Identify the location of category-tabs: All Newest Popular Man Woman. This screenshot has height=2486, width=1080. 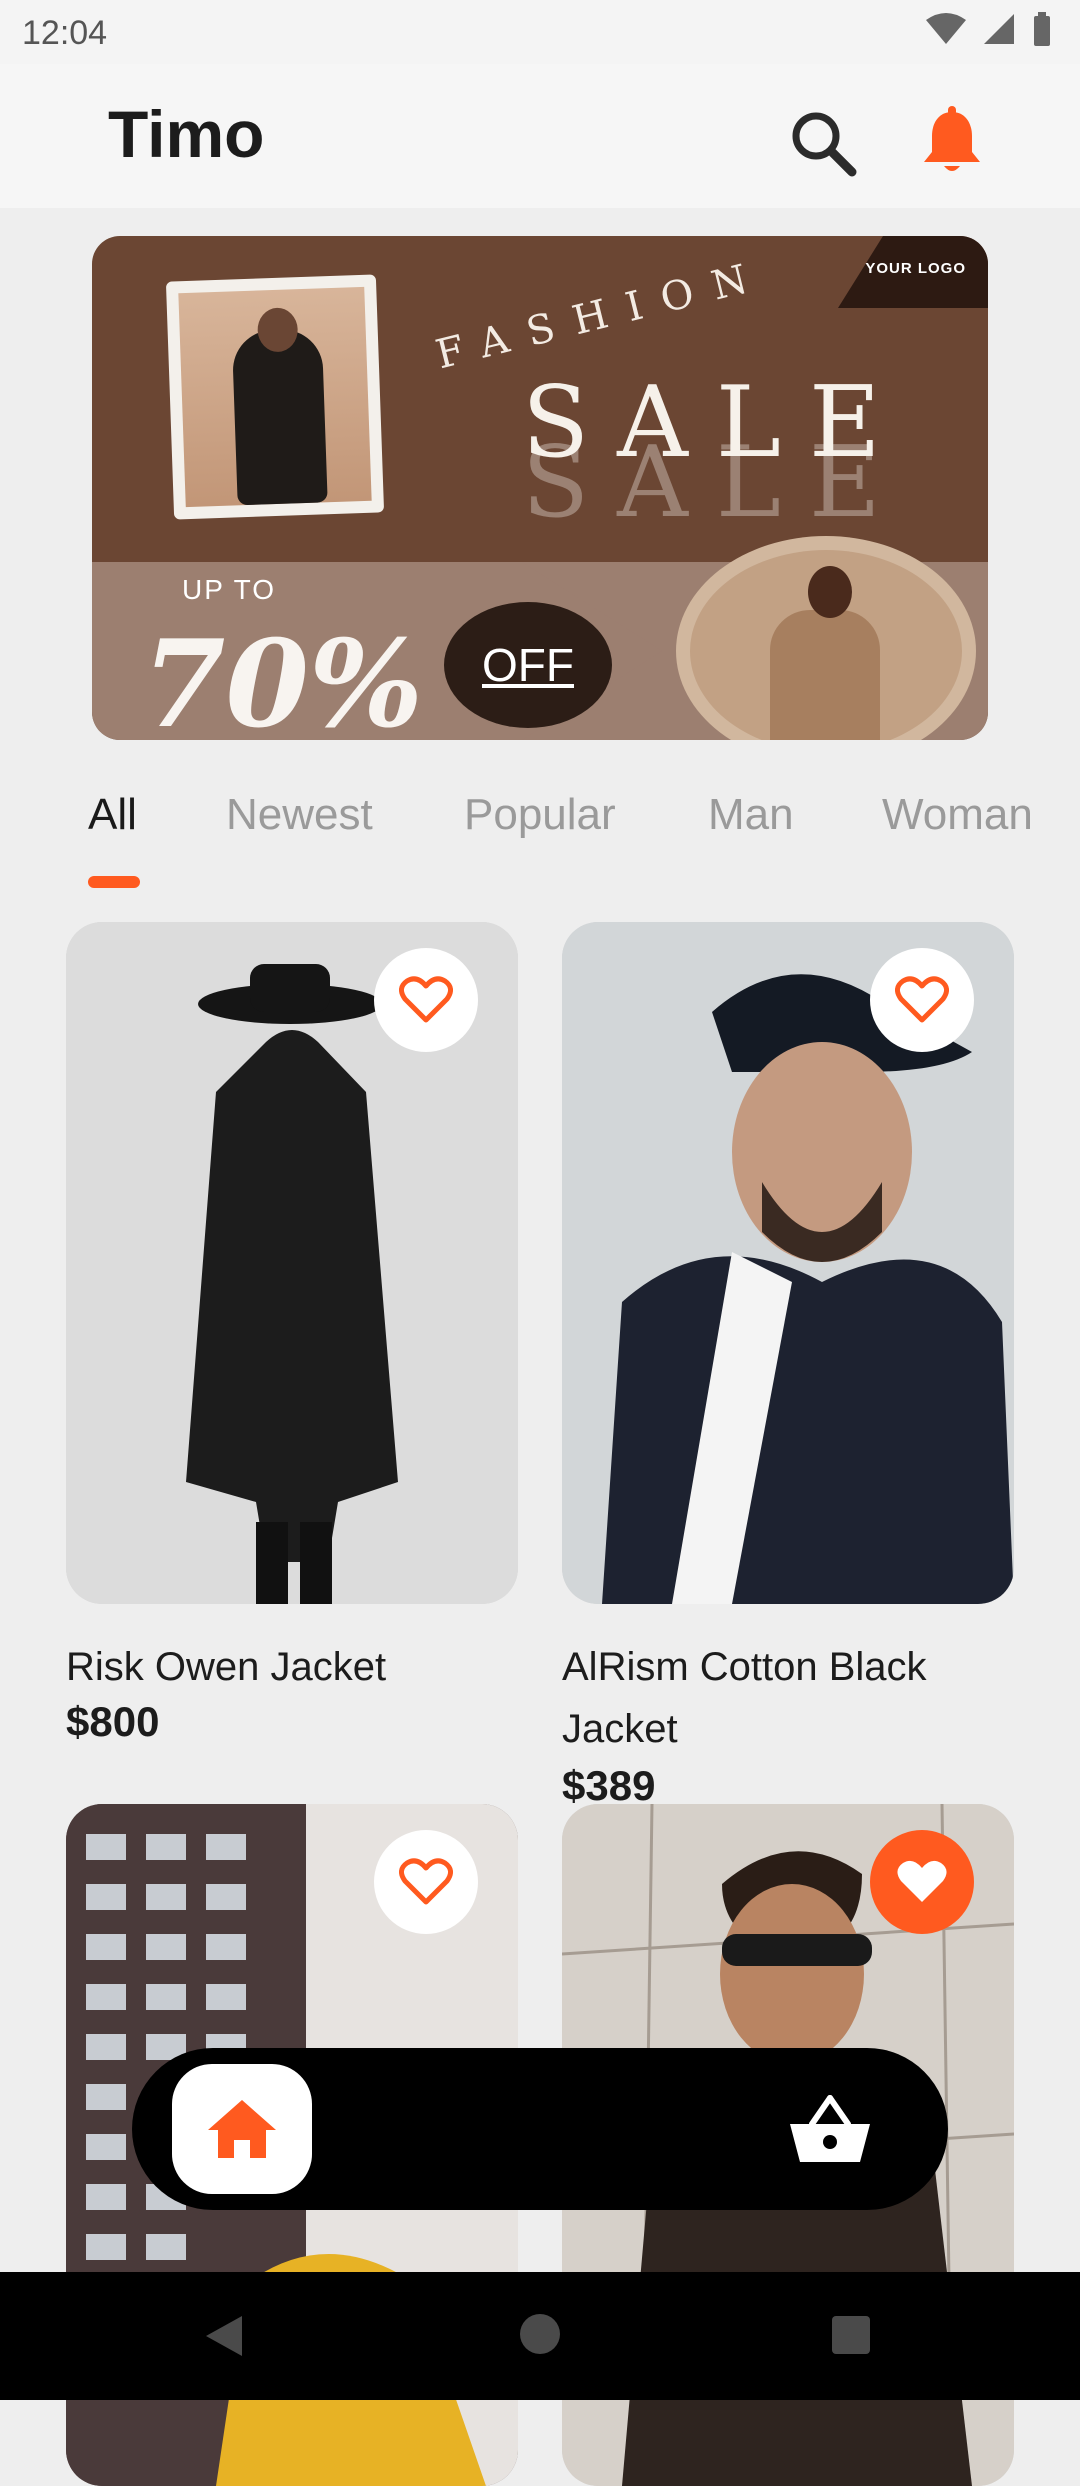
(540, 840).